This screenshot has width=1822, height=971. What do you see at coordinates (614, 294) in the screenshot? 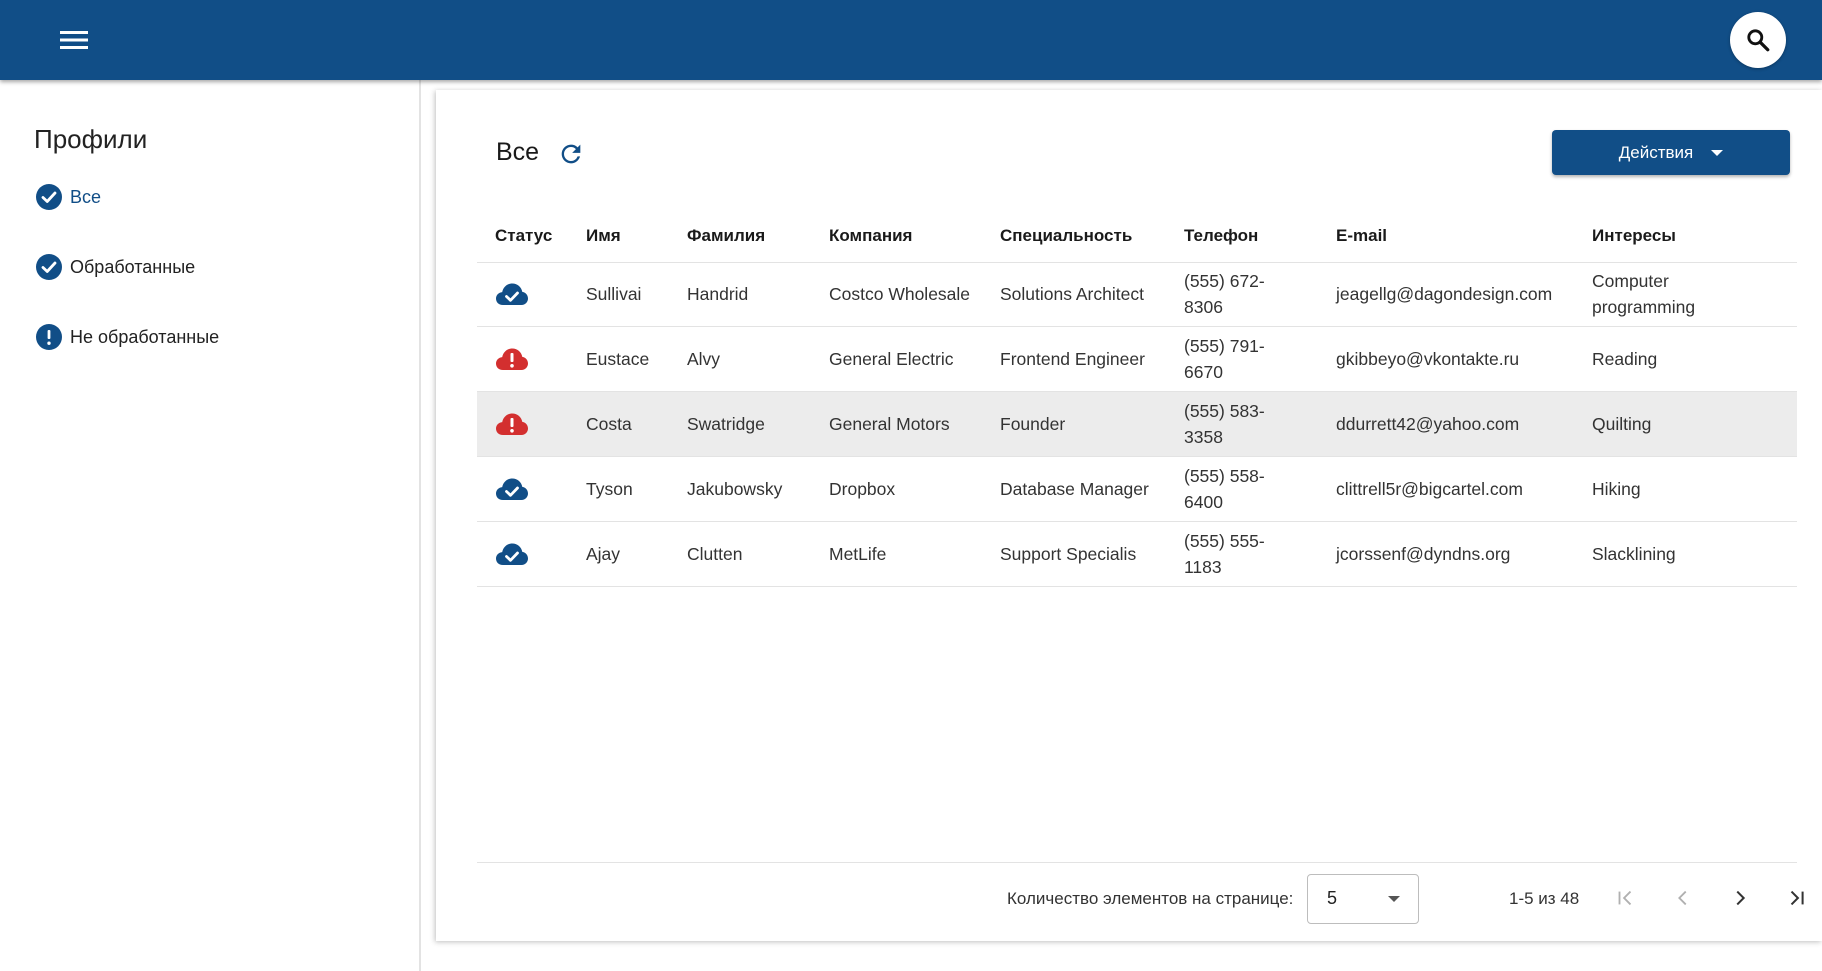
I see `cell-first-name: Sullivai` at bounding box center [614, 294].